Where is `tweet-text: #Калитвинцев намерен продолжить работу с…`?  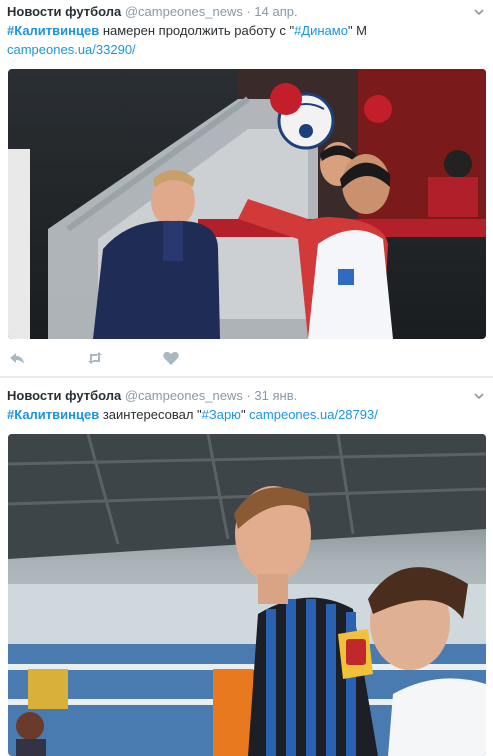
tweet-text: #Калитвинцев намерен продолжить работу с… is located at coordinates (243, 40).